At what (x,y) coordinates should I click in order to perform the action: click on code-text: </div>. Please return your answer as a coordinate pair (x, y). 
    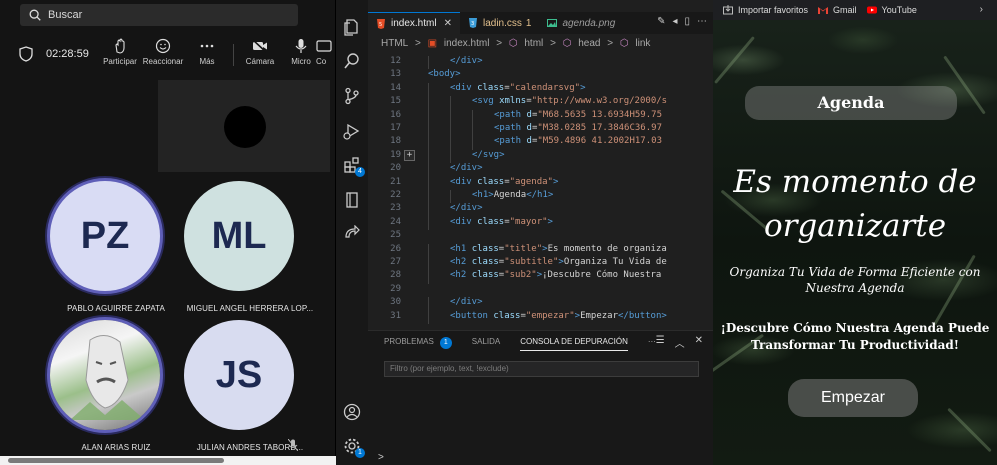
    Looking at the image, I should click on (466, 168).